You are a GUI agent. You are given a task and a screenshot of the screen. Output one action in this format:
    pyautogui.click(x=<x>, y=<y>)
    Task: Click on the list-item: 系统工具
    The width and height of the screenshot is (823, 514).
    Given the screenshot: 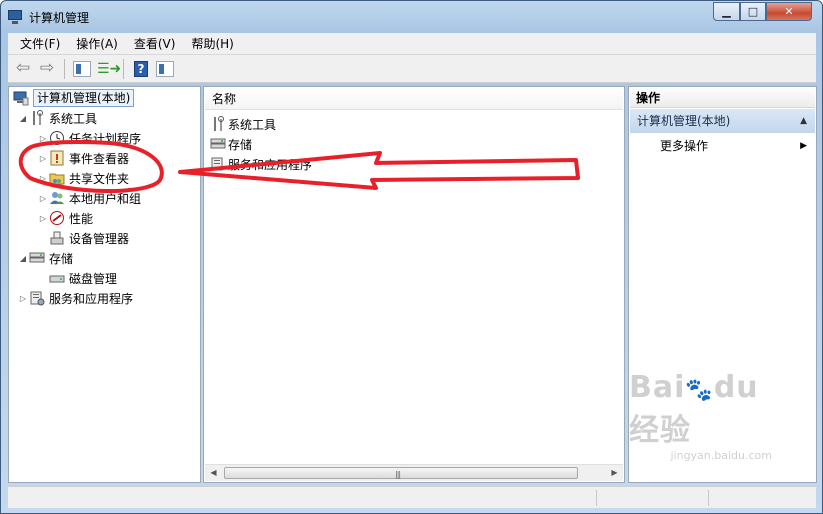 What is the action you would take?
    pyautogui.click(x=243, y=124)
    